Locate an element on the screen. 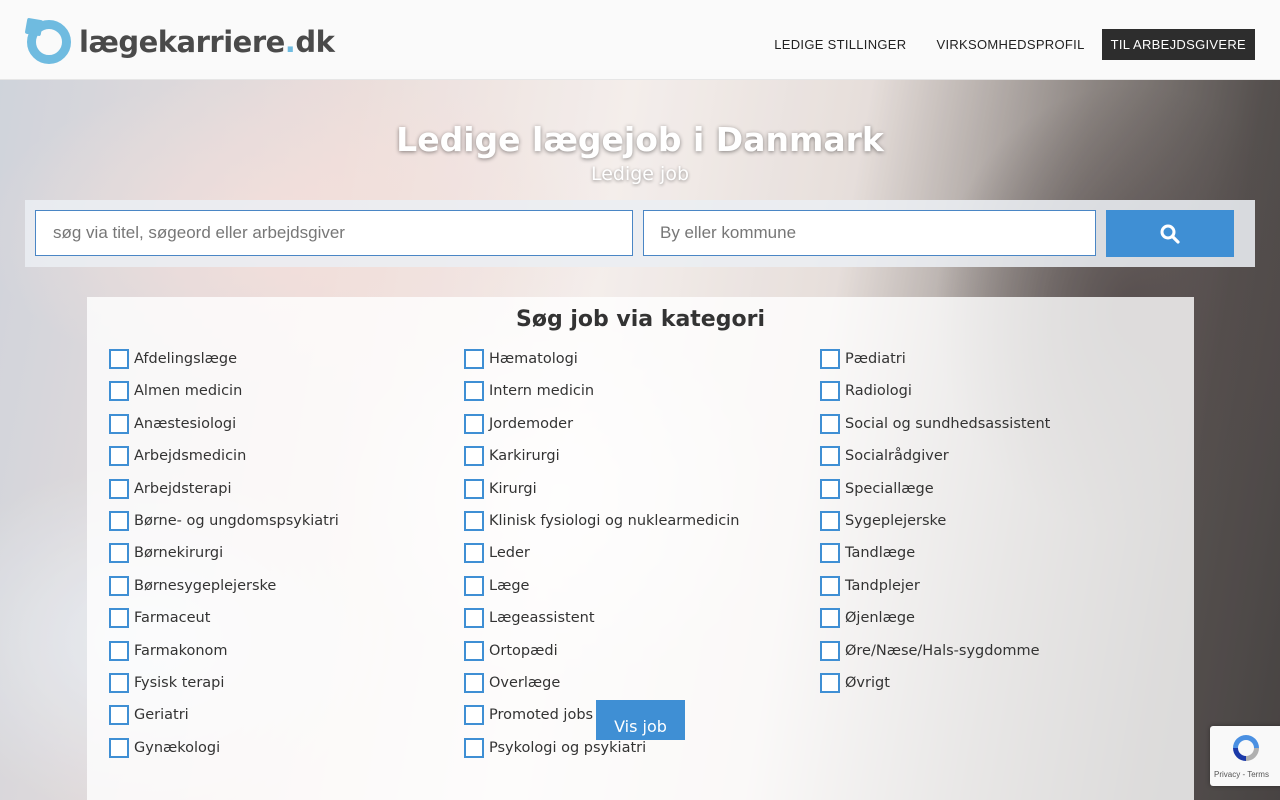  category-item: Børne- og ungdomspsykiatri is located at coordinates (224, 526).